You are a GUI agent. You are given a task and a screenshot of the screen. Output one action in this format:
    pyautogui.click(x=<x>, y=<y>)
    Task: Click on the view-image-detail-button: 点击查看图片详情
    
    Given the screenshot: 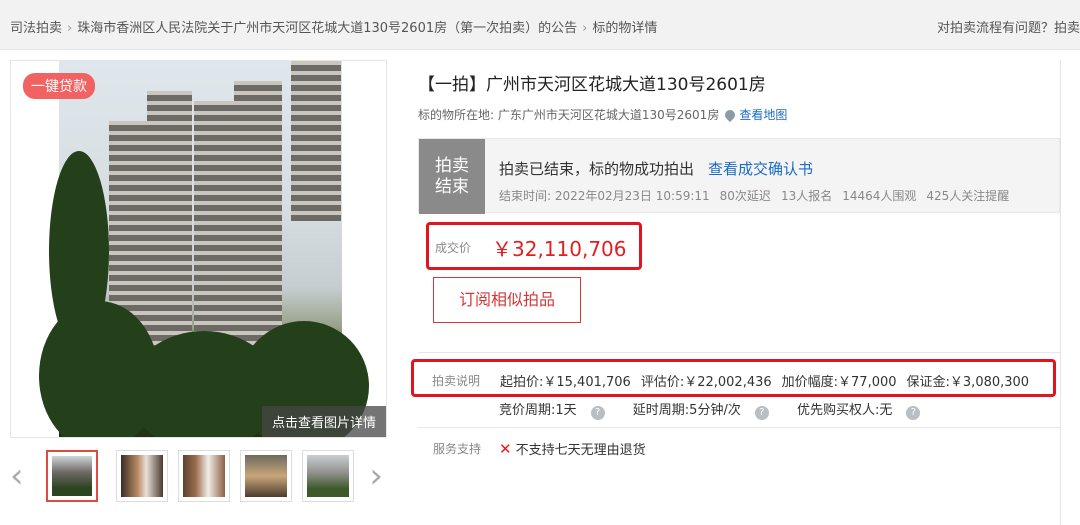 What is the action you would take?
    pyautogui.click(x=323, y=421)
    